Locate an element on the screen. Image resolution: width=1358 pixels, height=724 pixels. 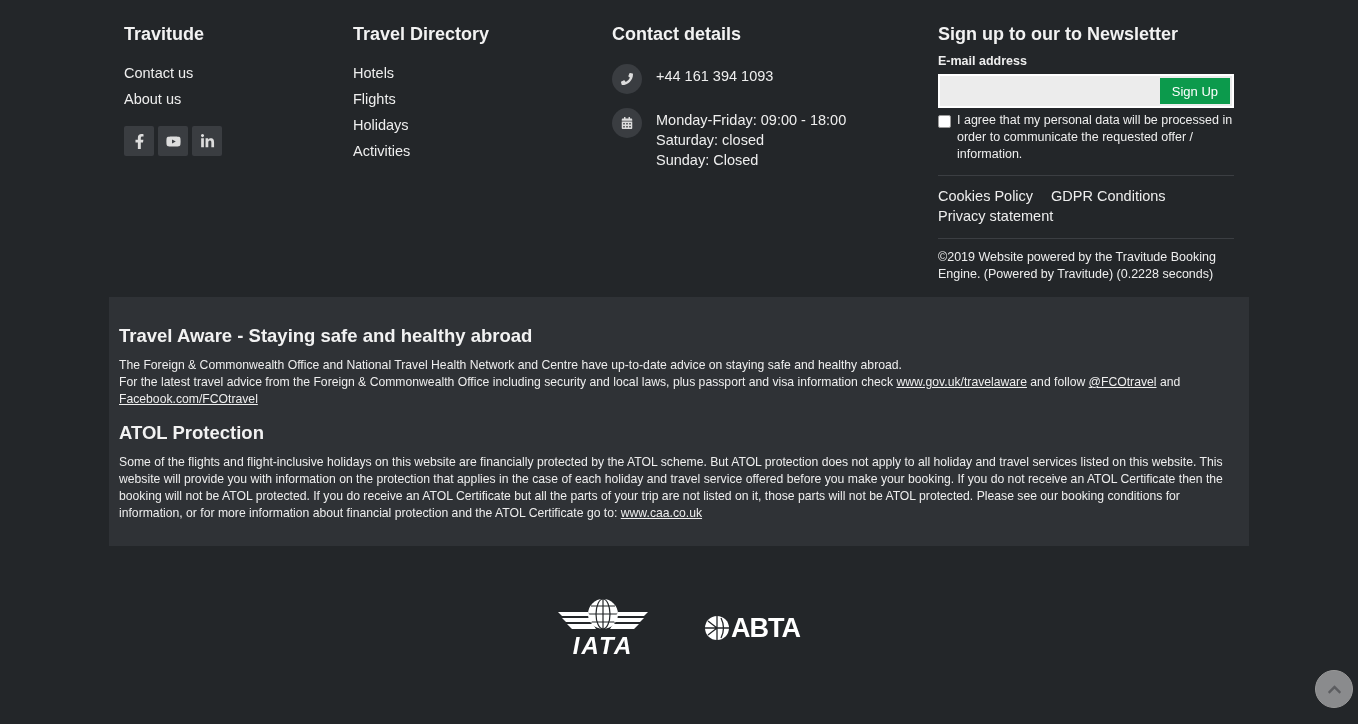
consent-text: I agree that my personal data will be processed in order to communicate the requested offer / information. is located at coordinates (1095, 137).